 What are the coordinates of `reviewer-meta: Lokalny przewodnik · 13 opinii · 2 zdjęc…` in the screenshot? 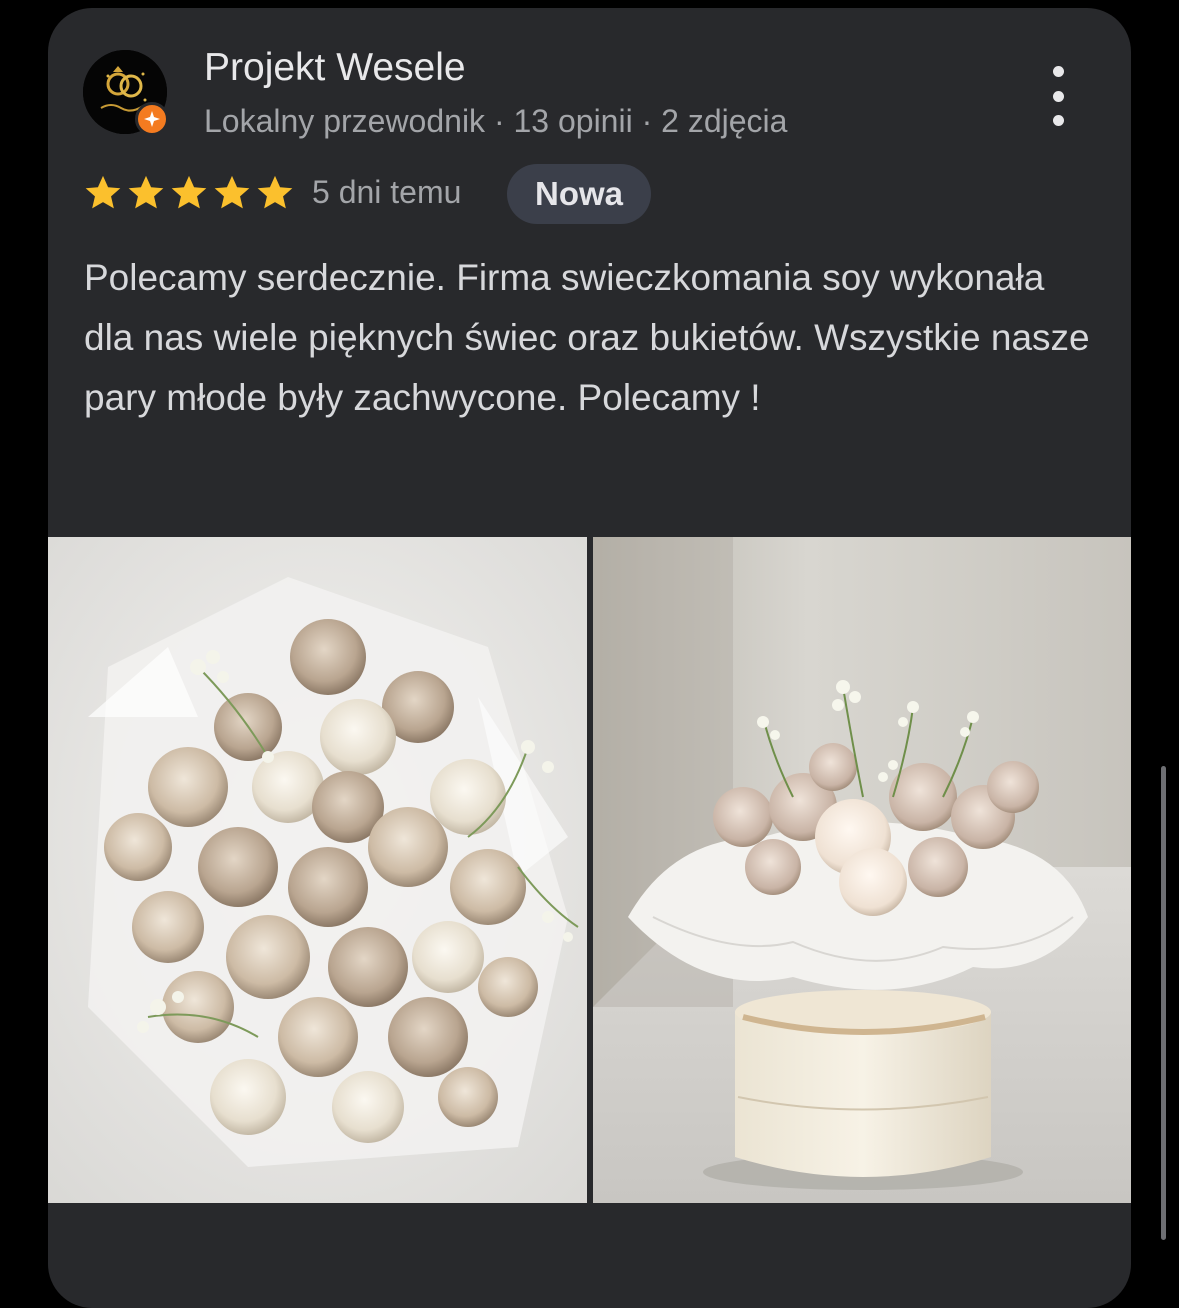 It's located at (496, 121).